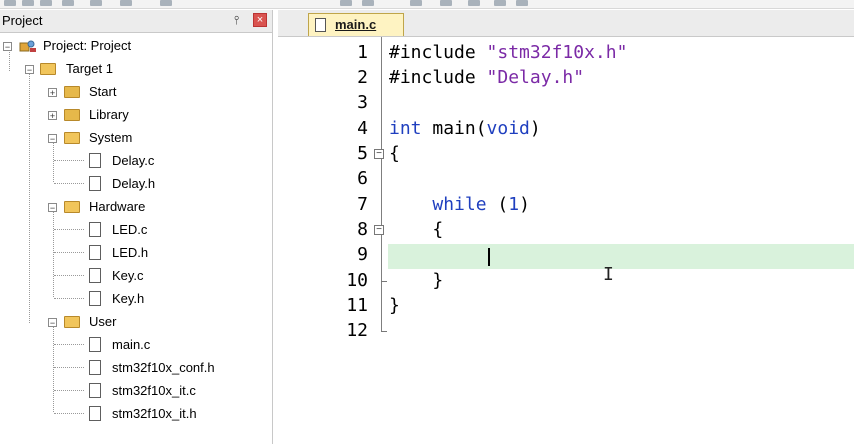  Describe the element at coordinates (362, 77) in the screenshot. I see `line-number: 2` at that location.